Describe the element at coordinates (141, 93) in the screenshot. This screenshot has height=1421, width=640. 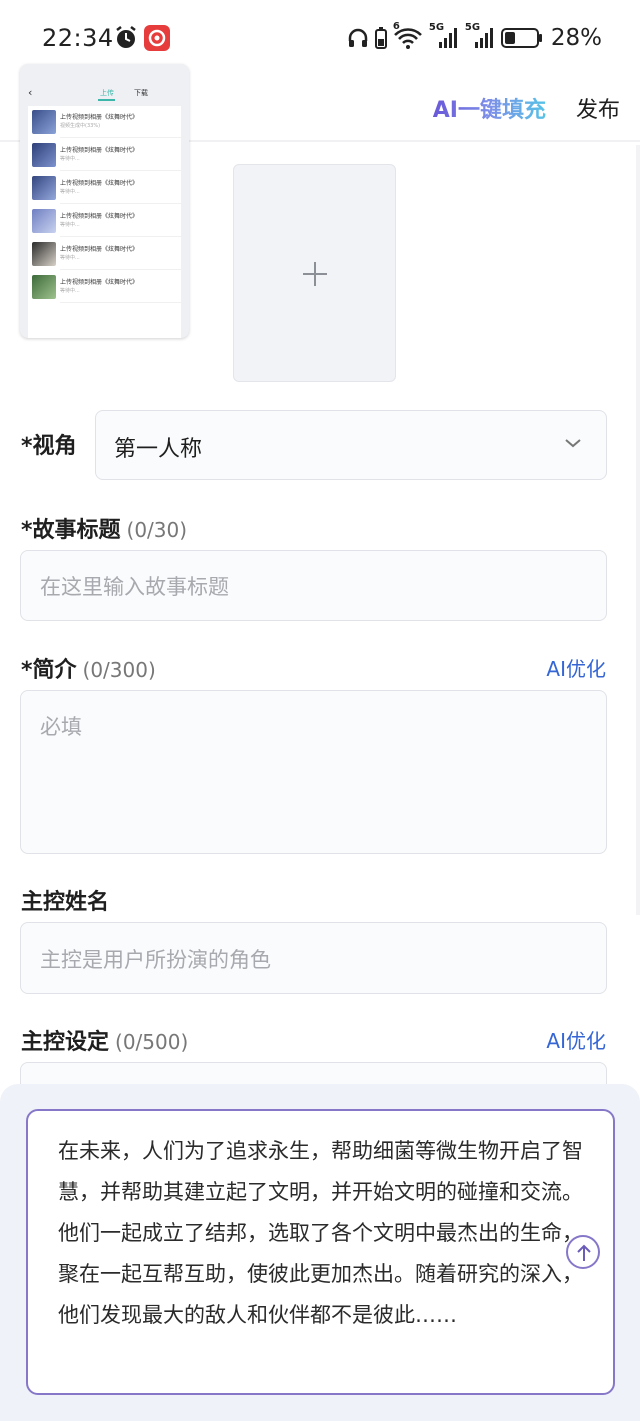
I see `mini-tab-download: 下载` at that location.